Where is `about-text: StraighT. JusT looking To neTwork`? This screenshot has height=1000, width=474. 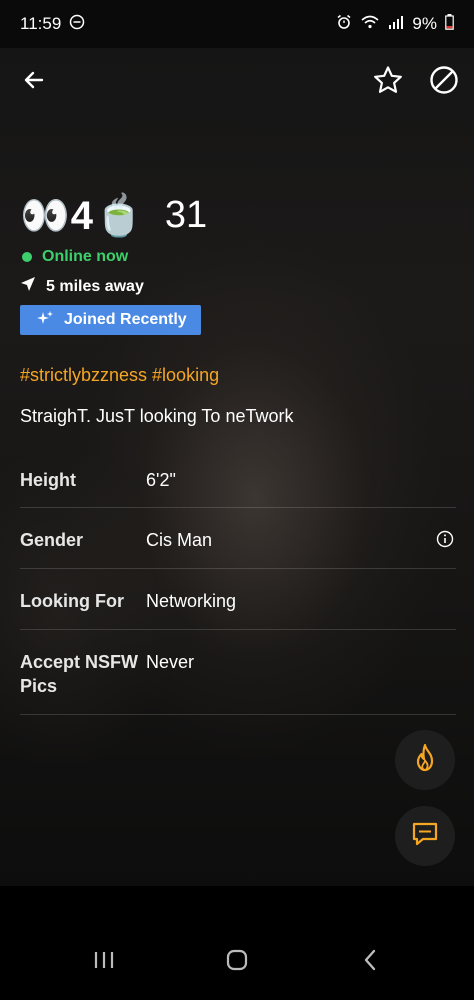 about-text: StraighT. JusT looking To neTwork is located at coordinates (157, 416).